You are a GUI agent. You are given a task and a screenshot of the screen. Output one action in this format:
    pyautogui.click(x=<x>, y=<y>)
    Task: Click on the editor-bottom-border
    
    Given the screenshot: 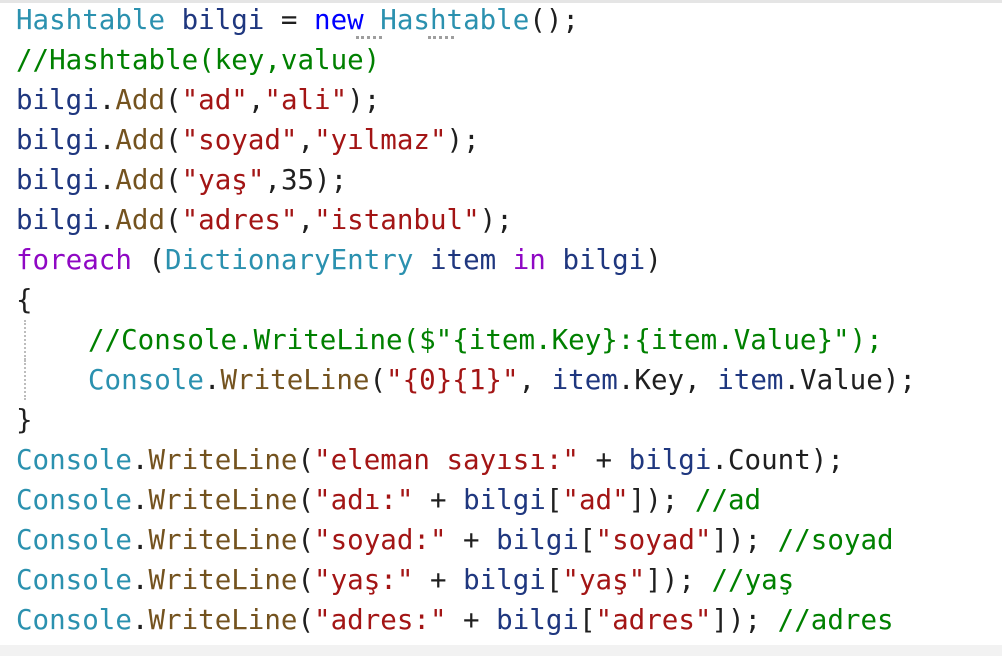 What is the action you would take?
    pyautogui.click(x=501, y=650)
    